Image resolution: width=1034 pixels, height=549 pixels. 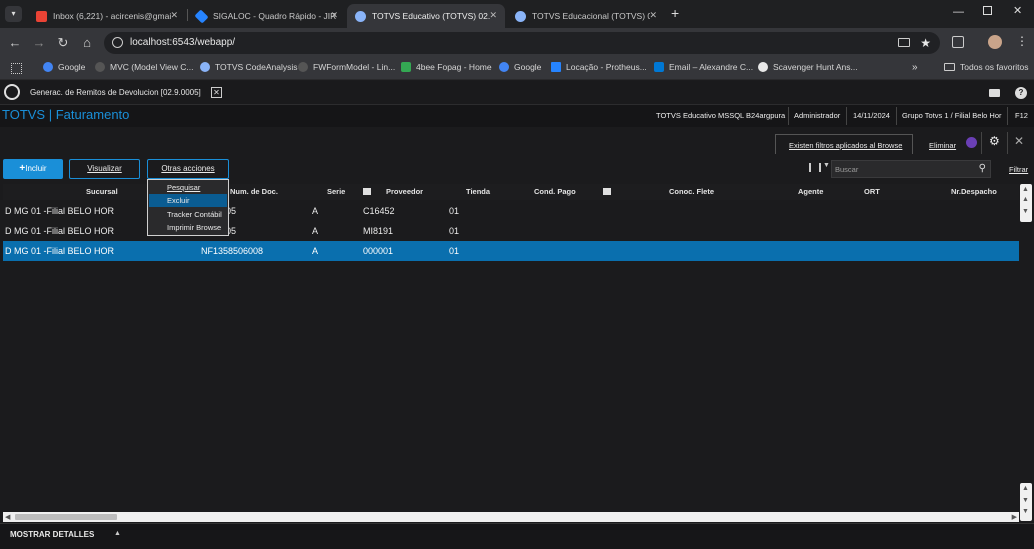 What do you see at coordinates (104, 169) in the screenshot?
I see `visualizar-button: Visualizar` at bounding box center [104, 169].